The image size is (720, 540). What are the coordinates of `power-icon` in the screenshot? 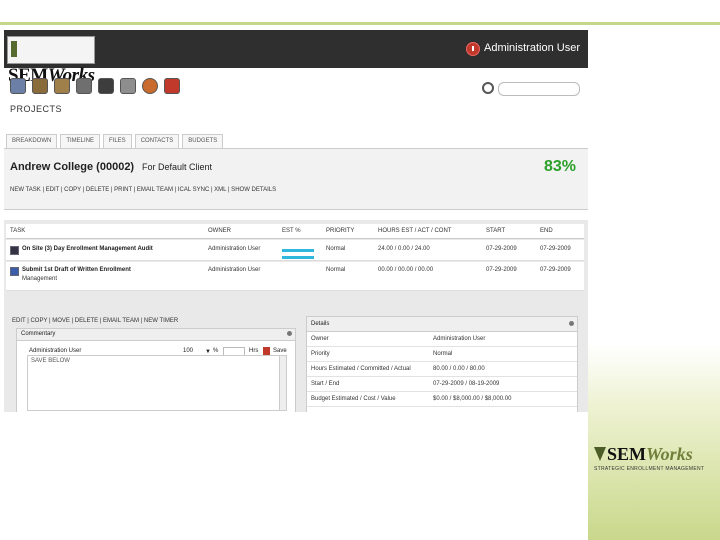 It's located at (473, 49).